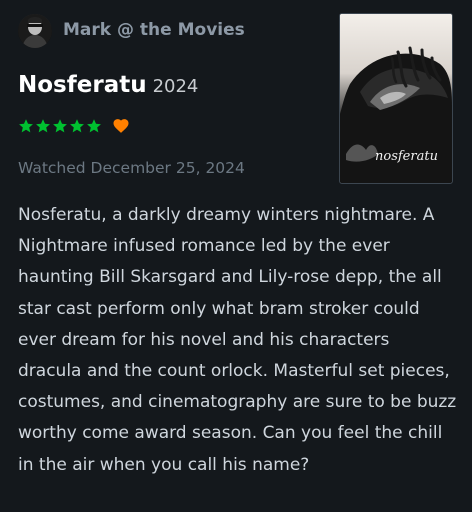  I want to click on star-rating, so click(60, 126).